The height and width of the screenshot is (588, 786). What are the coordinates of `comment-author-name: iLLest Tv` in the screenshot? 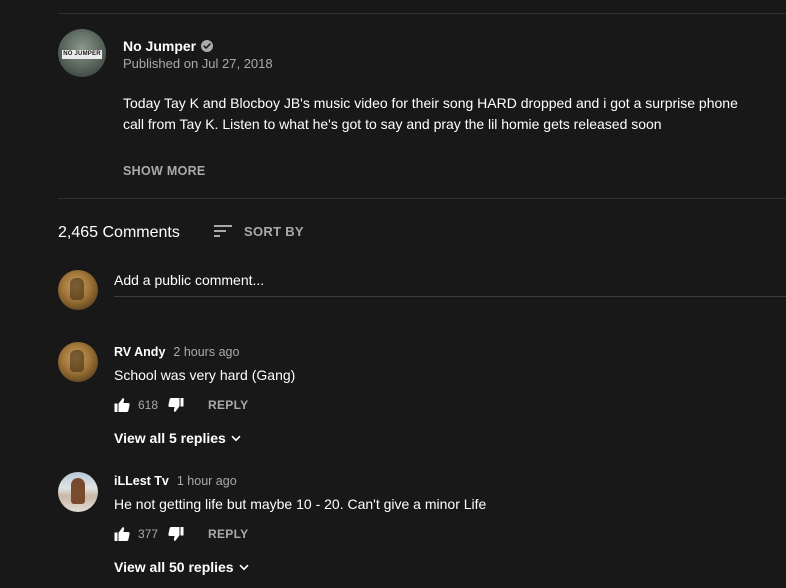 It's located at (141, 481).